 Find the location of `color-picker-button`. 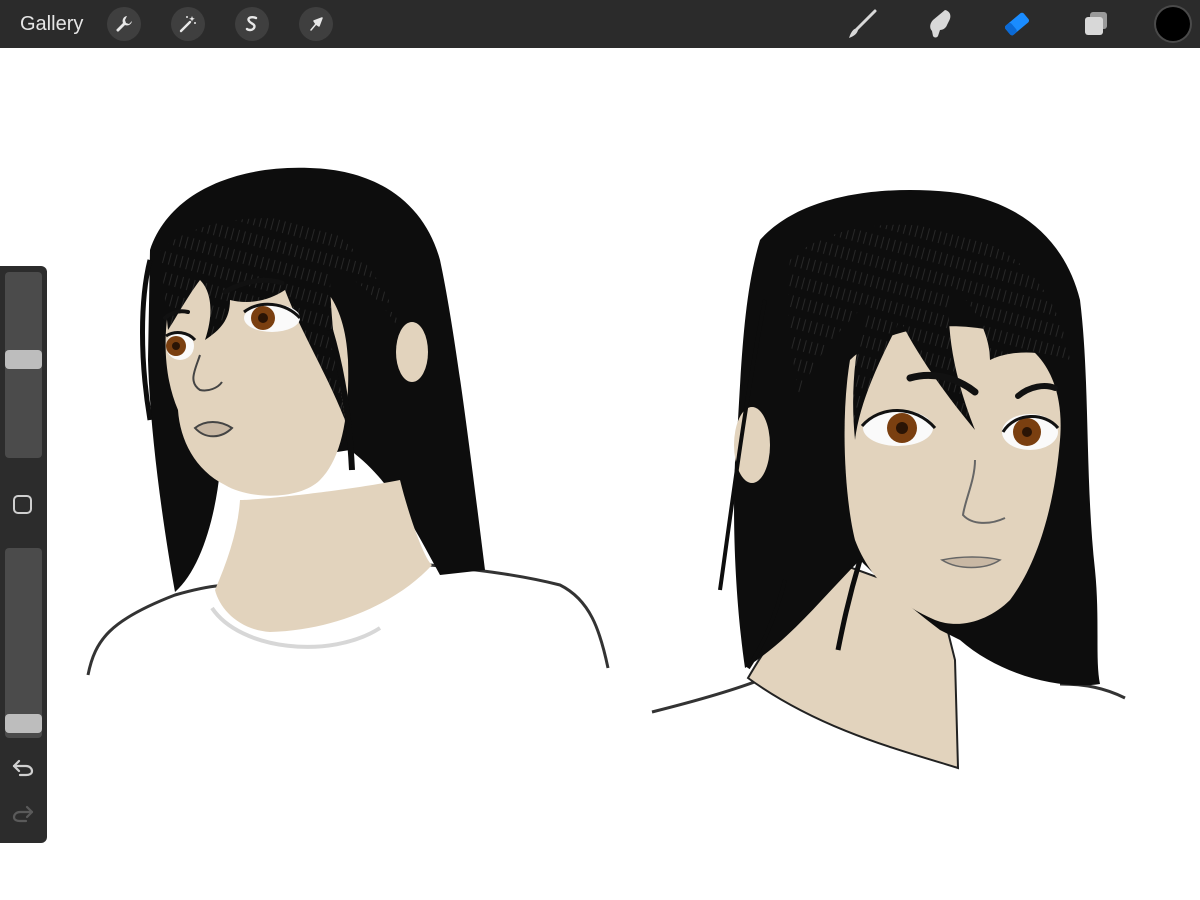

color-picker-button is located at coordinates (1173, 24).